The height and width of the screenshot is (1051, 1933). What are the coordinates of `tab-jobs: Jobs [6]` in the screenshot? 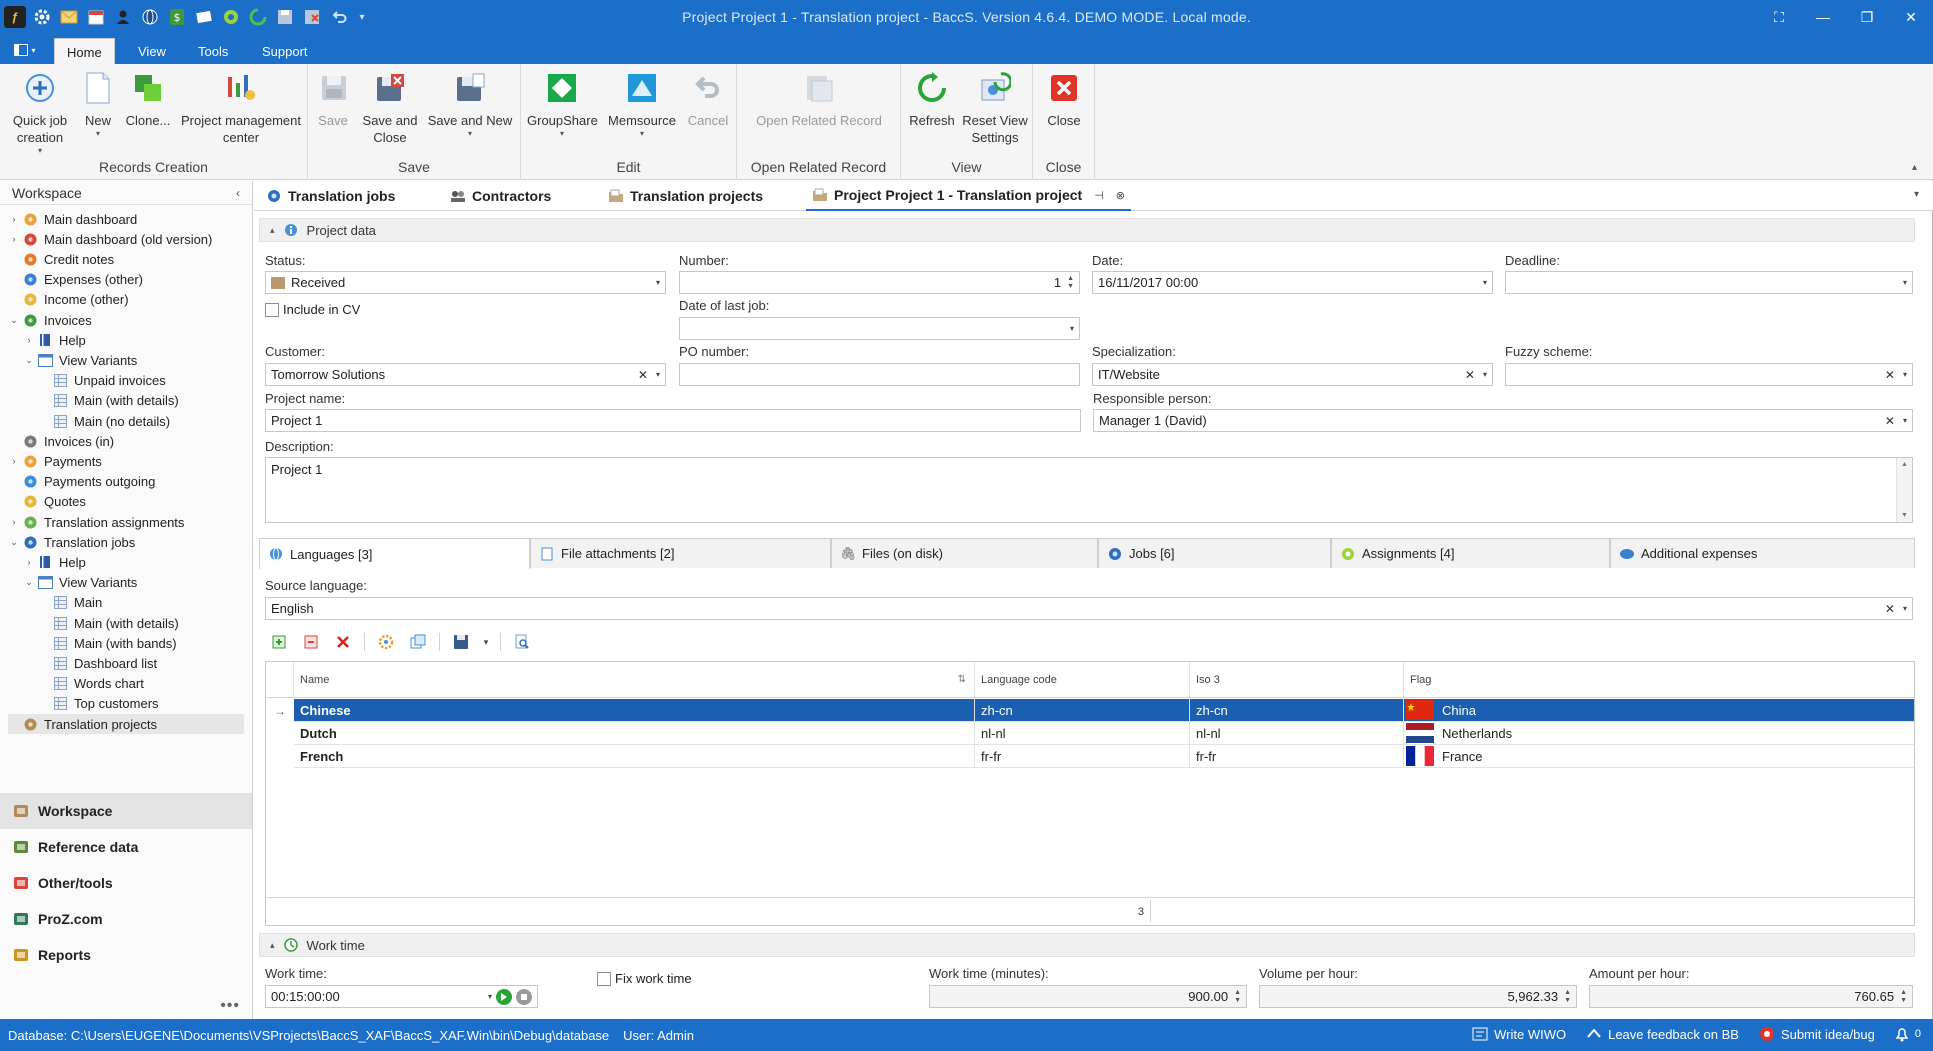 It's located at (1214, 553).